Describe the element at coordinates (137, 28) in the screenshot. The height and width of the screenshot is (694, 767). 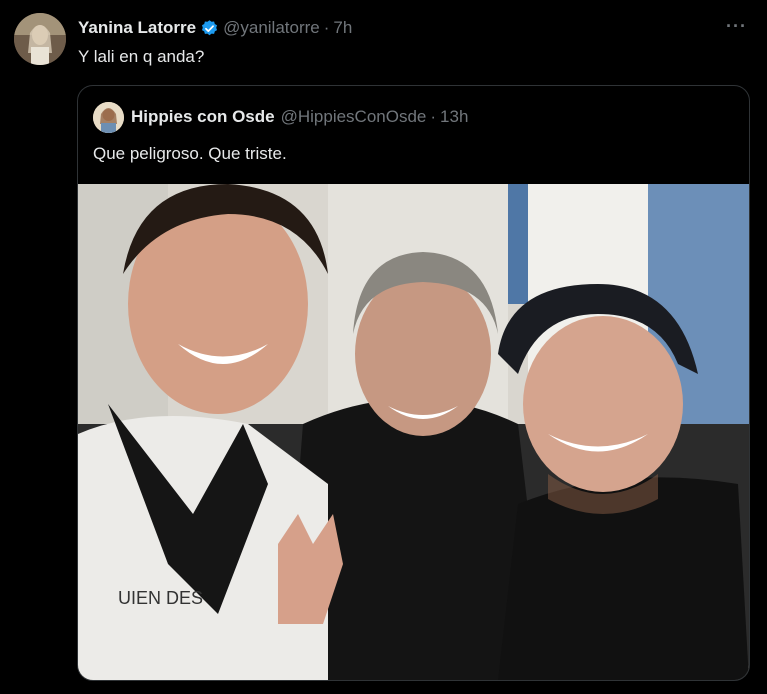
I see `author-name: Yanina Latorre` at that location.